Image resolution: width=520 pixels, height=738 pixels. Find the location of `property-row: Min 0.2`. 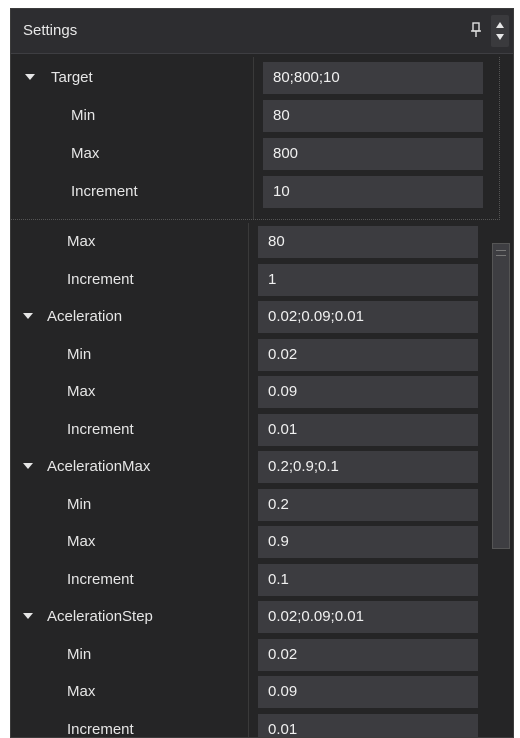

property-row: Min 0.2 is located at coordinates (249, 505).